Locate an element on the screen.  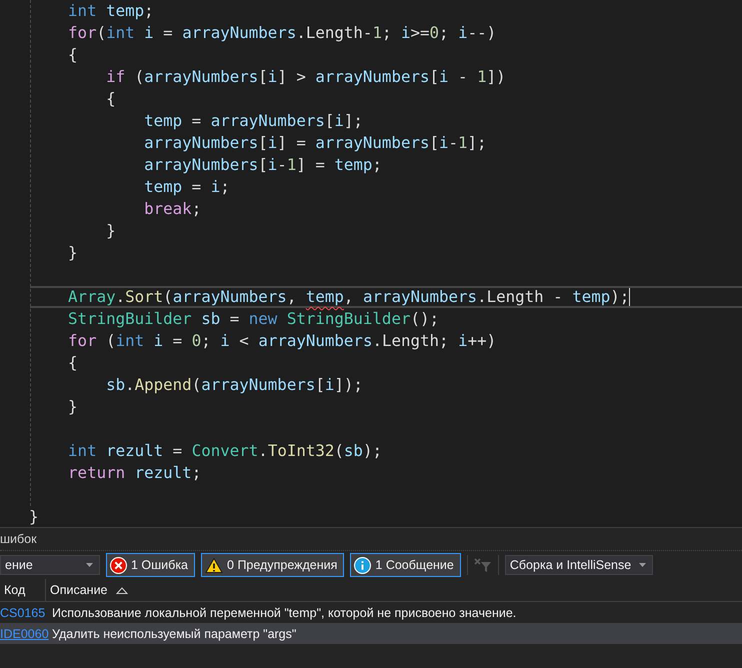
error-row: CS0165 Использование локальной переменной "temp", которой не присвоено значение. is located at coordinates (371, 612).